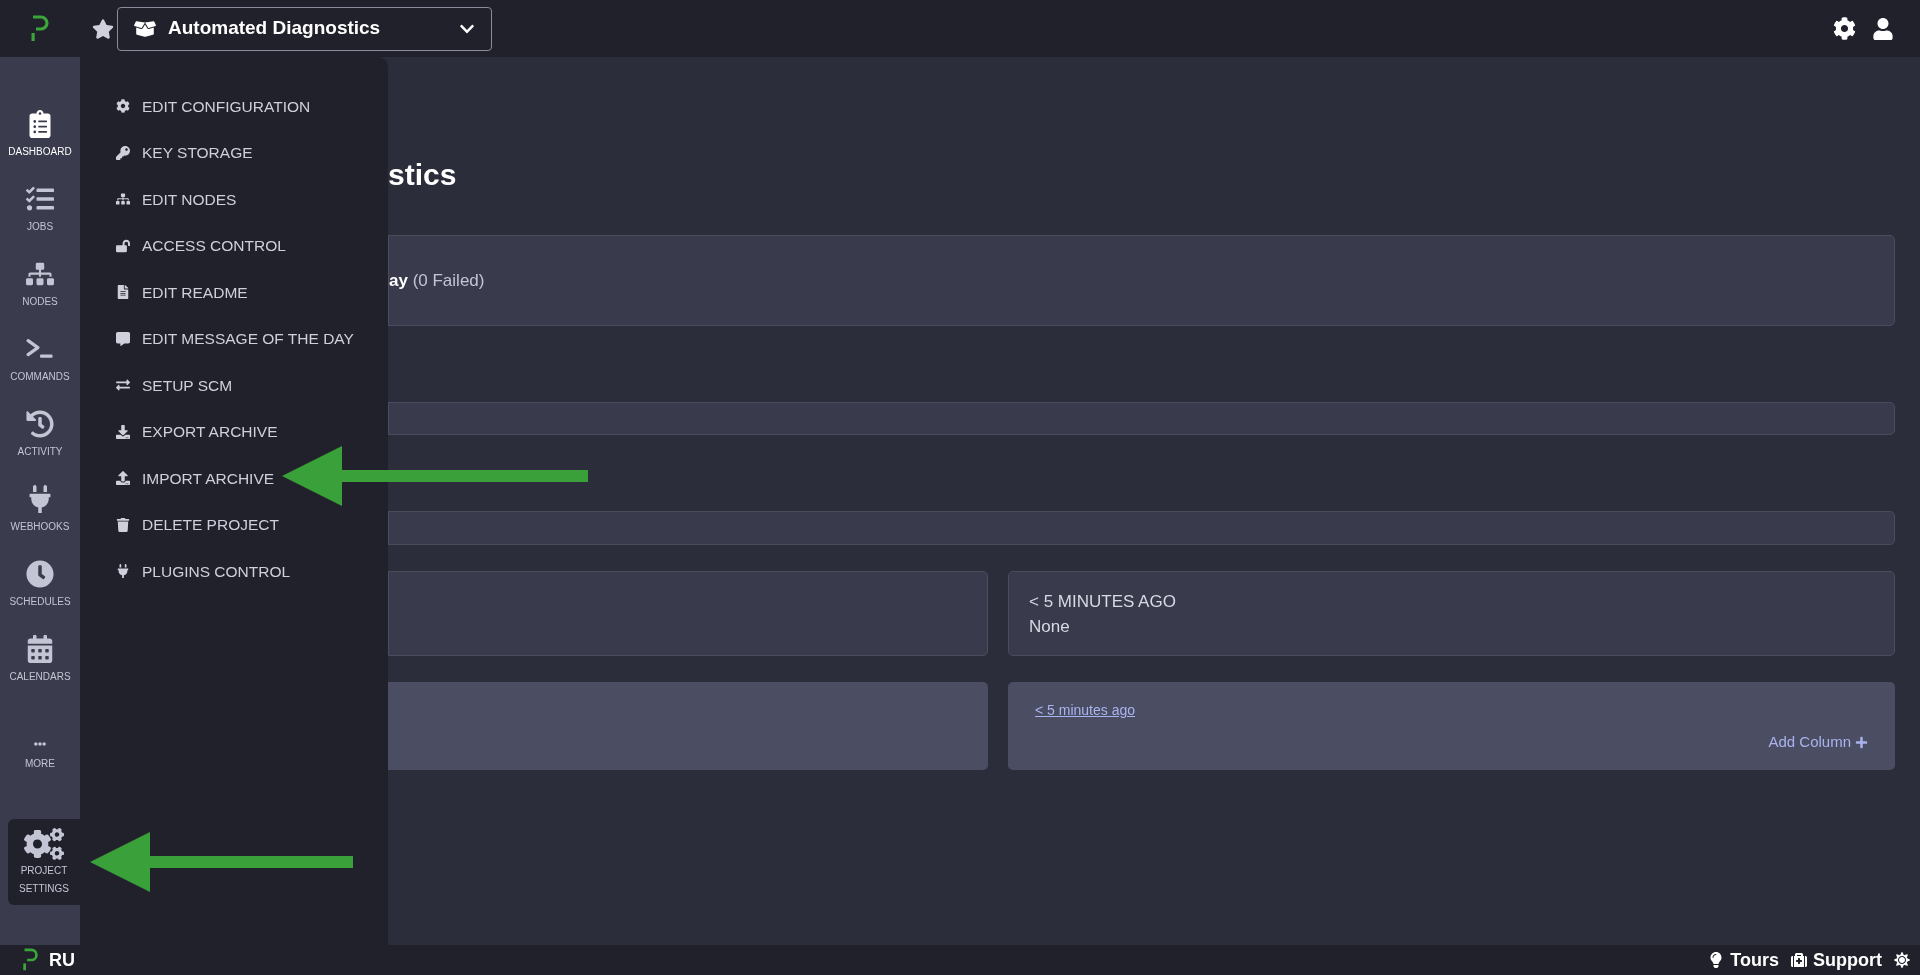 The width and height of the screenshot is (1920, 975). What do you see at coordinates (234, 385) in the screenshot?
I see `menu-item: SETUP SCM` at bounding box center [234, 385].